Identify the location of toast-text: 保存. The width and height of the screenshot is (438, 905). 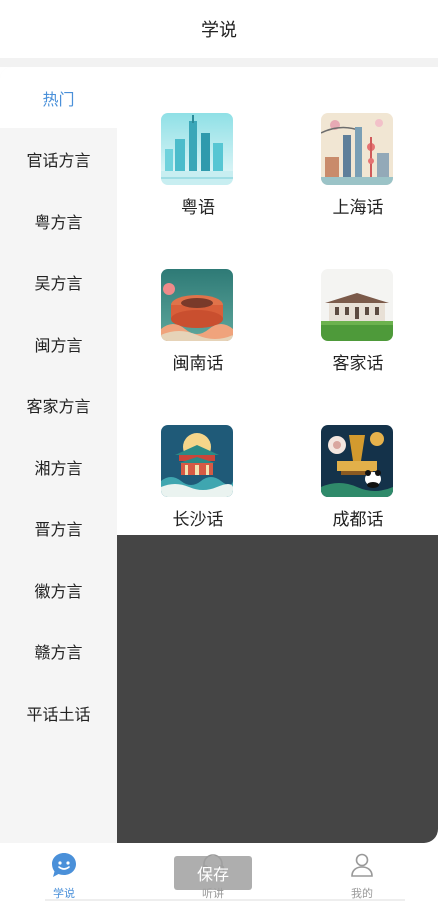
(212, 874).